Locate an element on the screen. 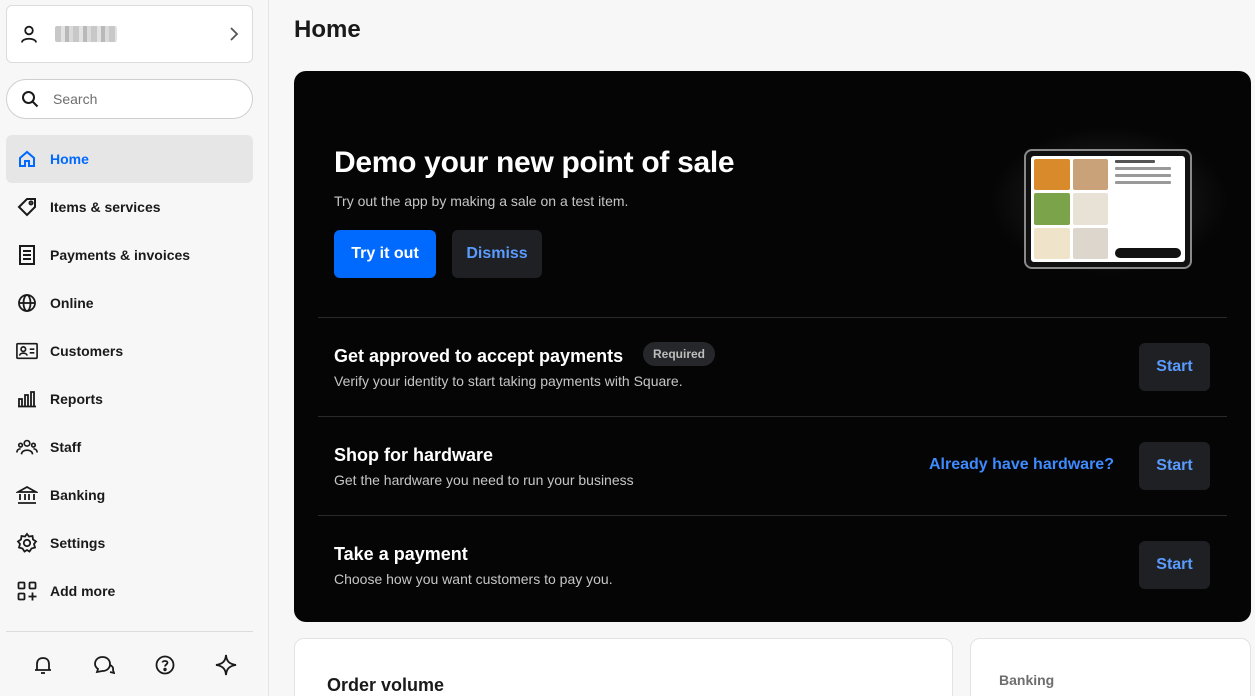  task-title: Take a payment is located at coordinates (401, 554).